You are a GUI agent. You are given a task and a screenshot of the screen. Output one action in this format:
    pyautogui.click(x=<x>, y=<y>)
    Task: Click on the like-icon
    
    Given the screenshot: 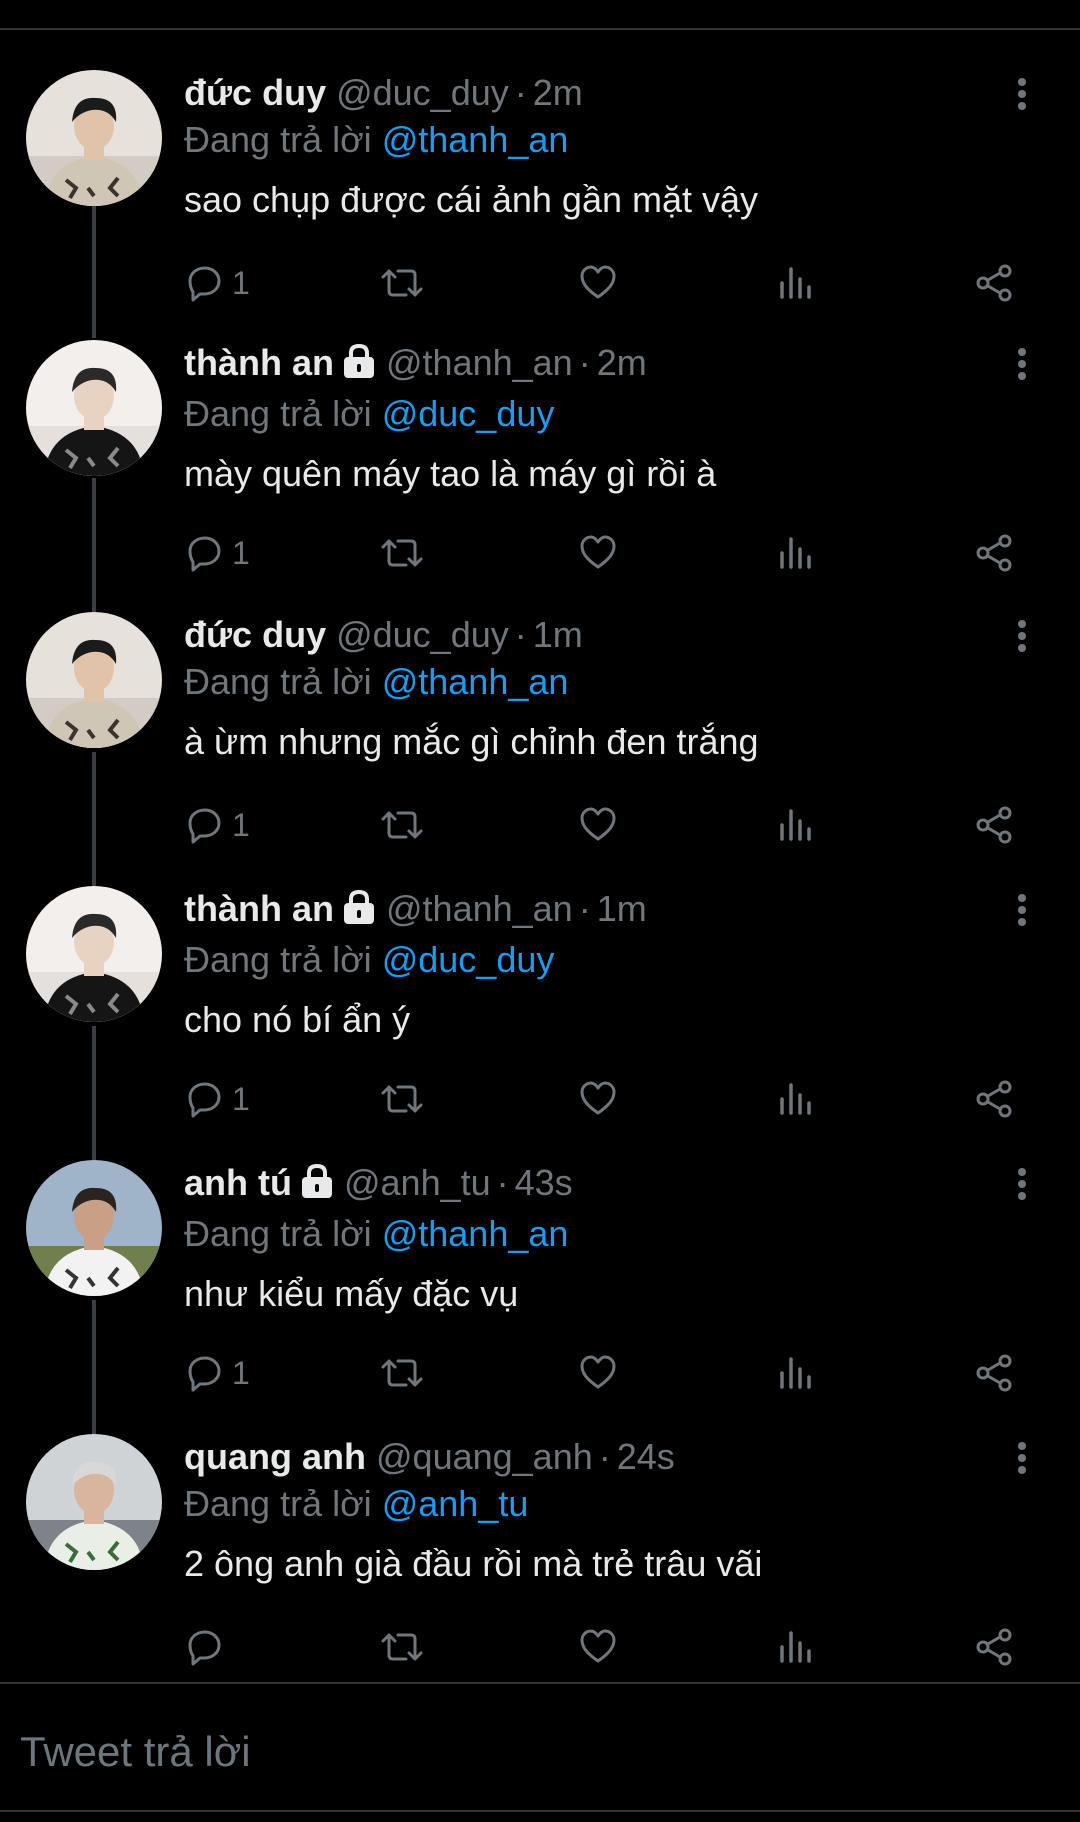 What is the action you would take?
    pyautogui.click(x=598, y=1099)
    